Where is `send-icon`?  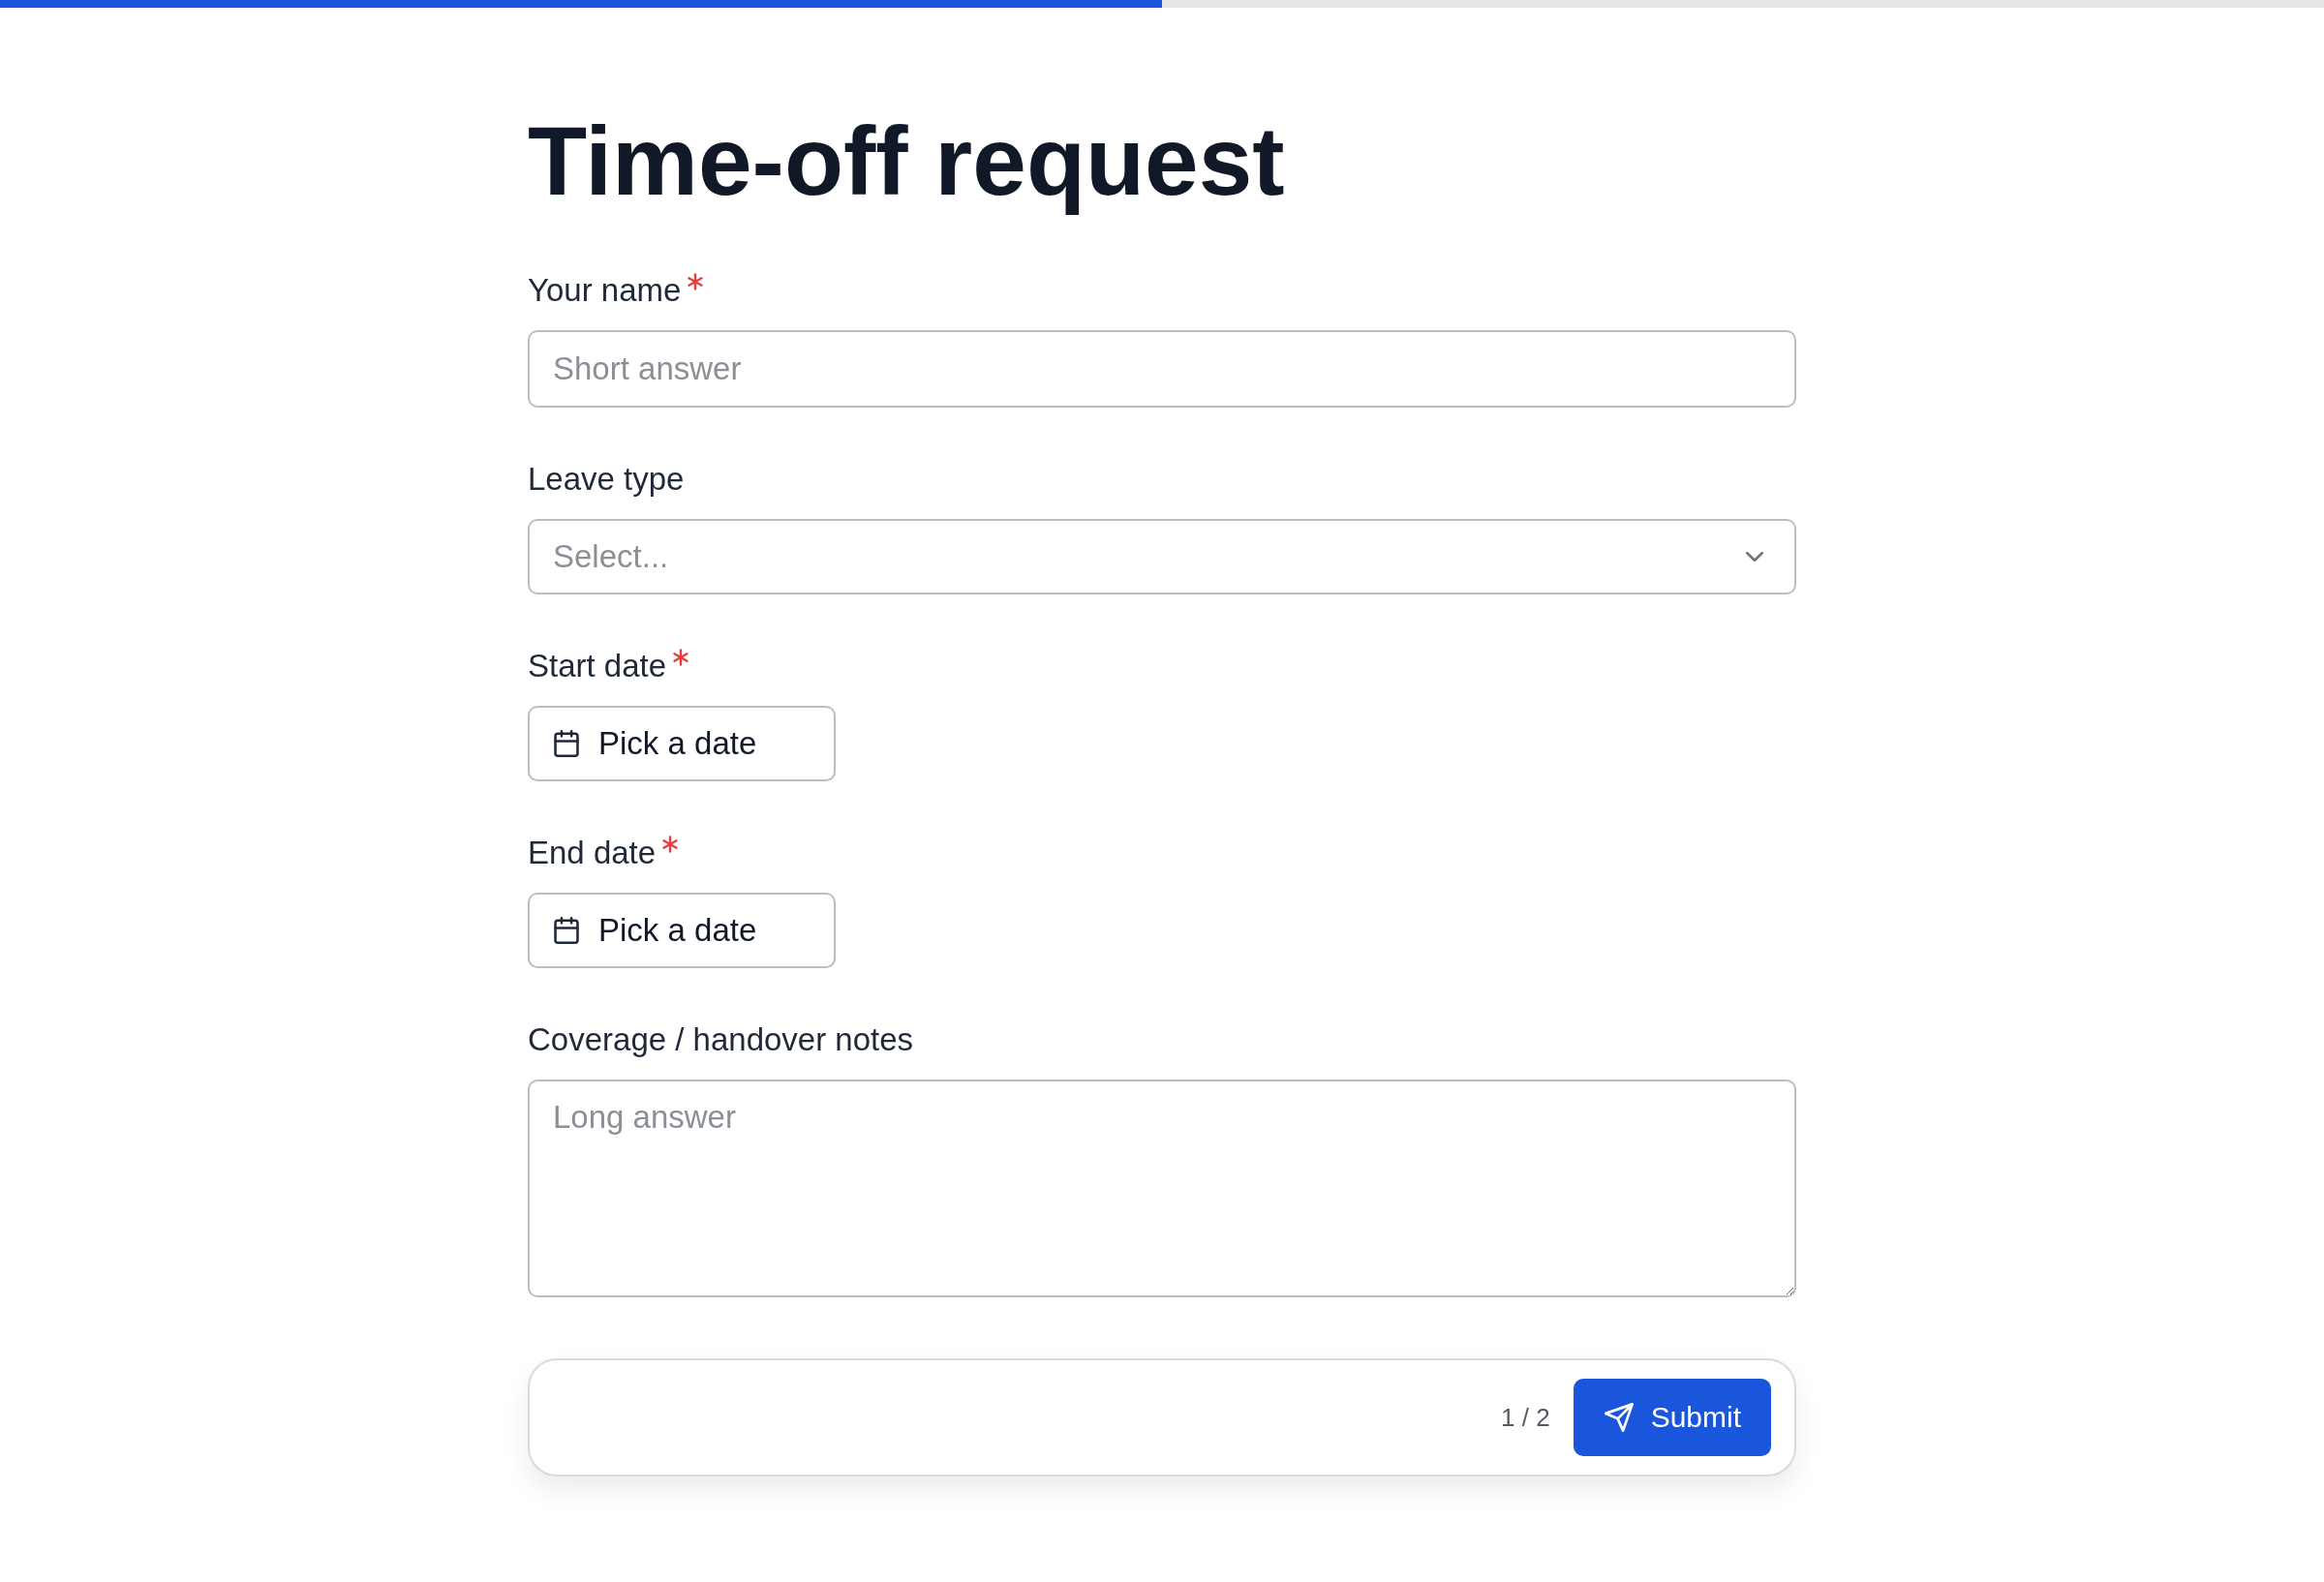
send-icon is located at coordinates (1619, 1417).